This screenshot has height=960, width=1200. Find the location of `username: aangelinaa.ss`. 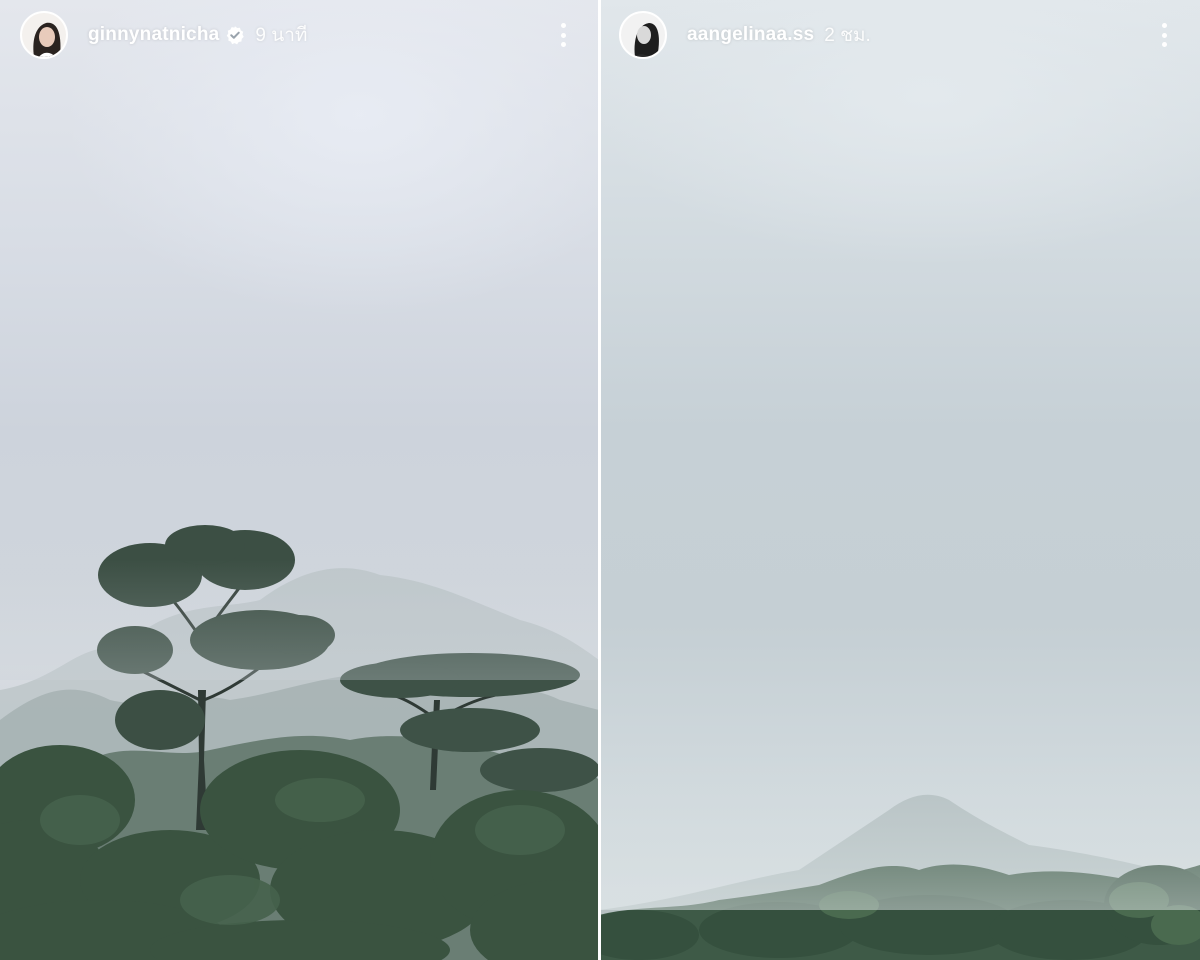

username: aangelinaa.ss is located at coordinates (750, 35).